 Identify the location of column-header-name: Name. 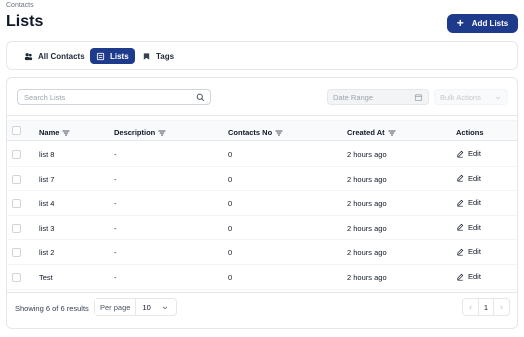
(54, 132).